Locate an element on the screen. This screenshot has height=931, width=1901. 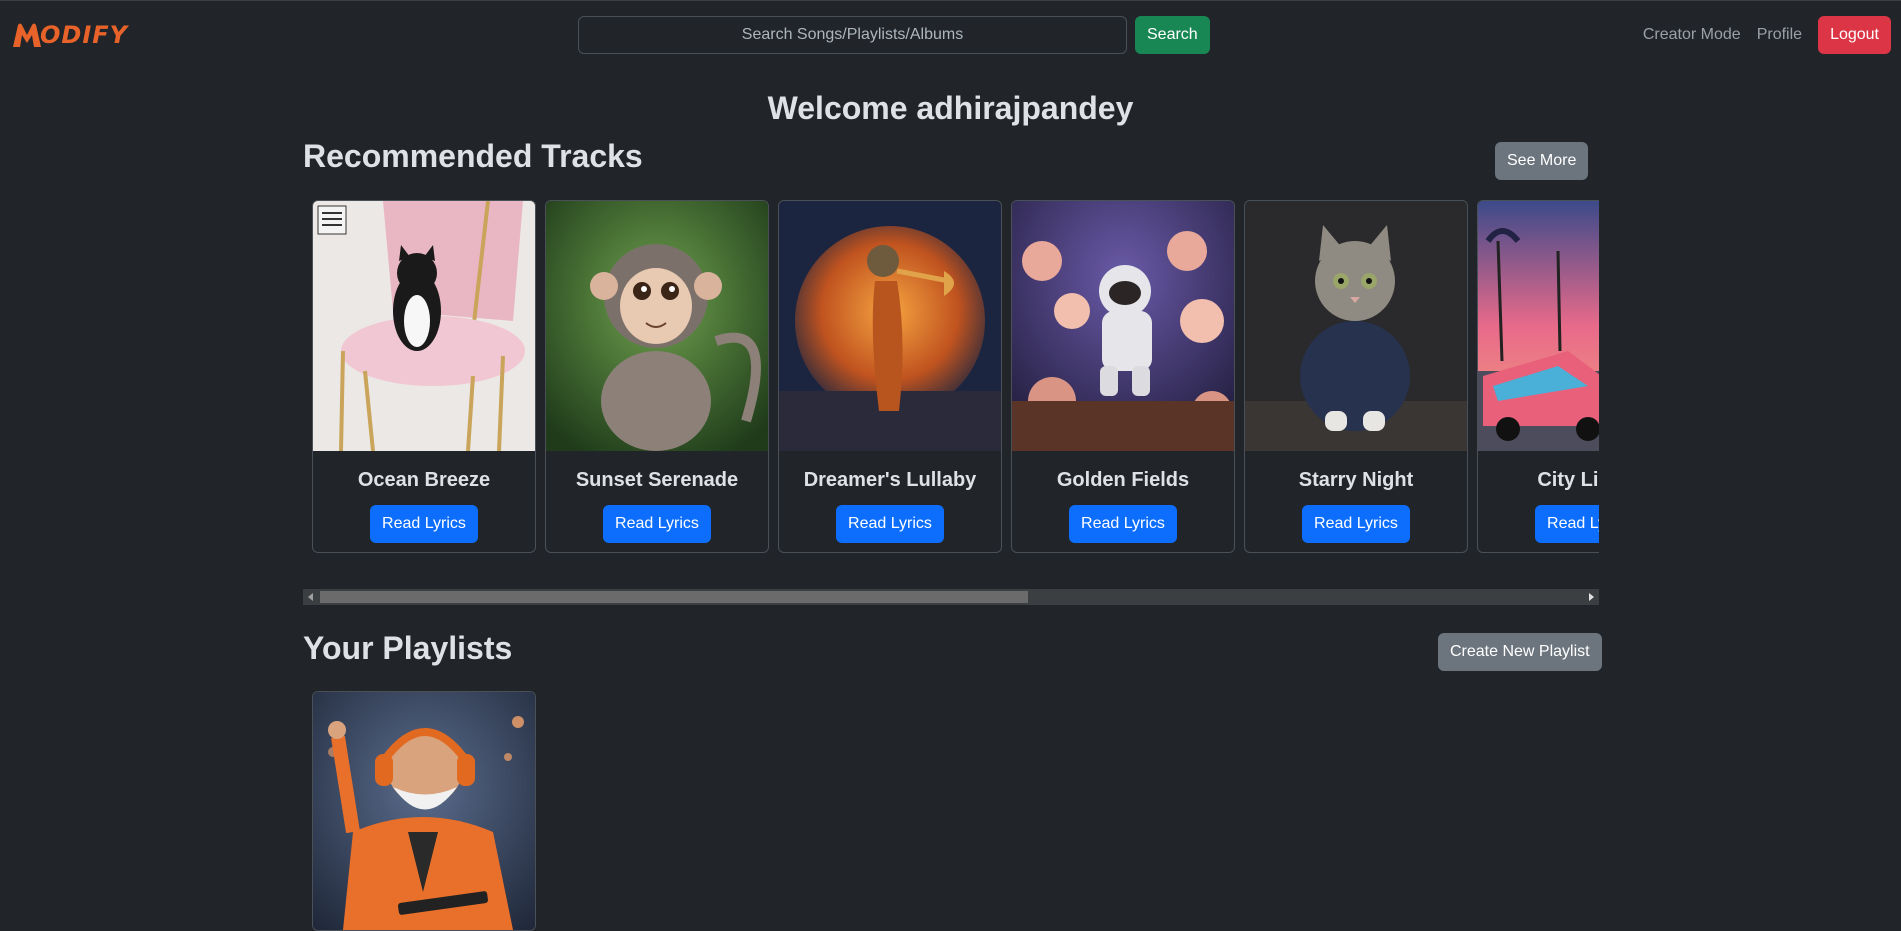
creator-mode-link: Creator Mode is located at coordinates (1692, 35).